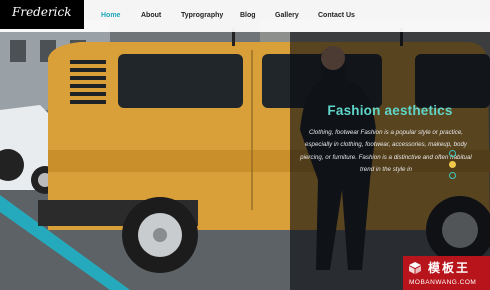  I want to click on watermark-badge: 模板王 MOBANWANG.COM, so click(446, 273).